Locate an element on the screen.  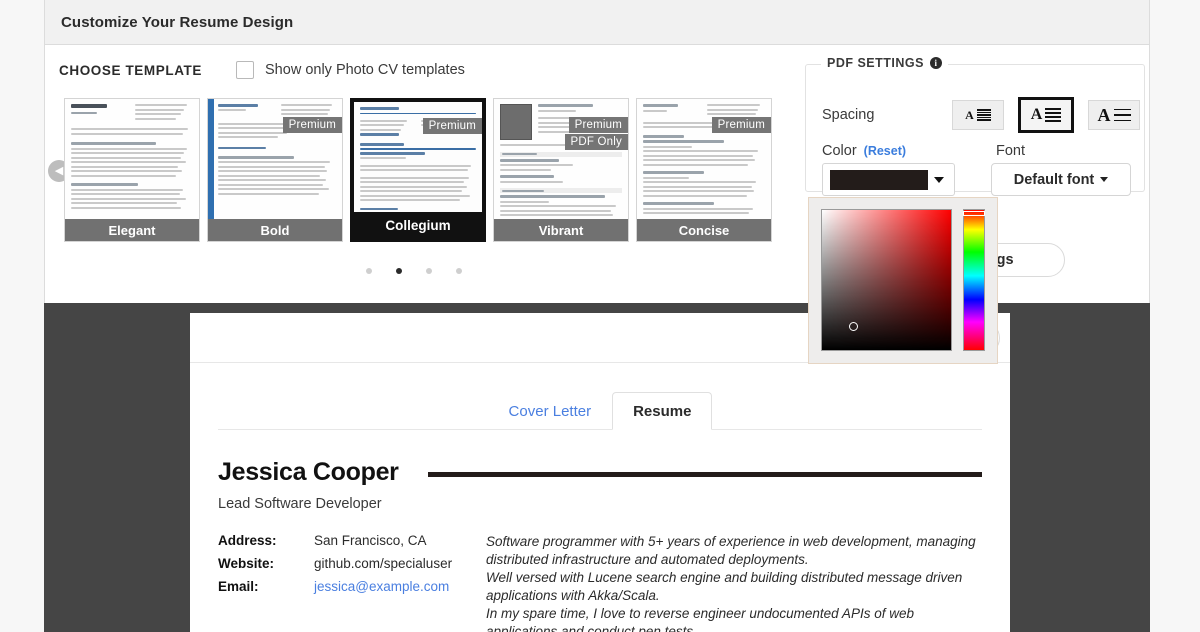
color-picker-dropdown is located at coordinates (888, 179).